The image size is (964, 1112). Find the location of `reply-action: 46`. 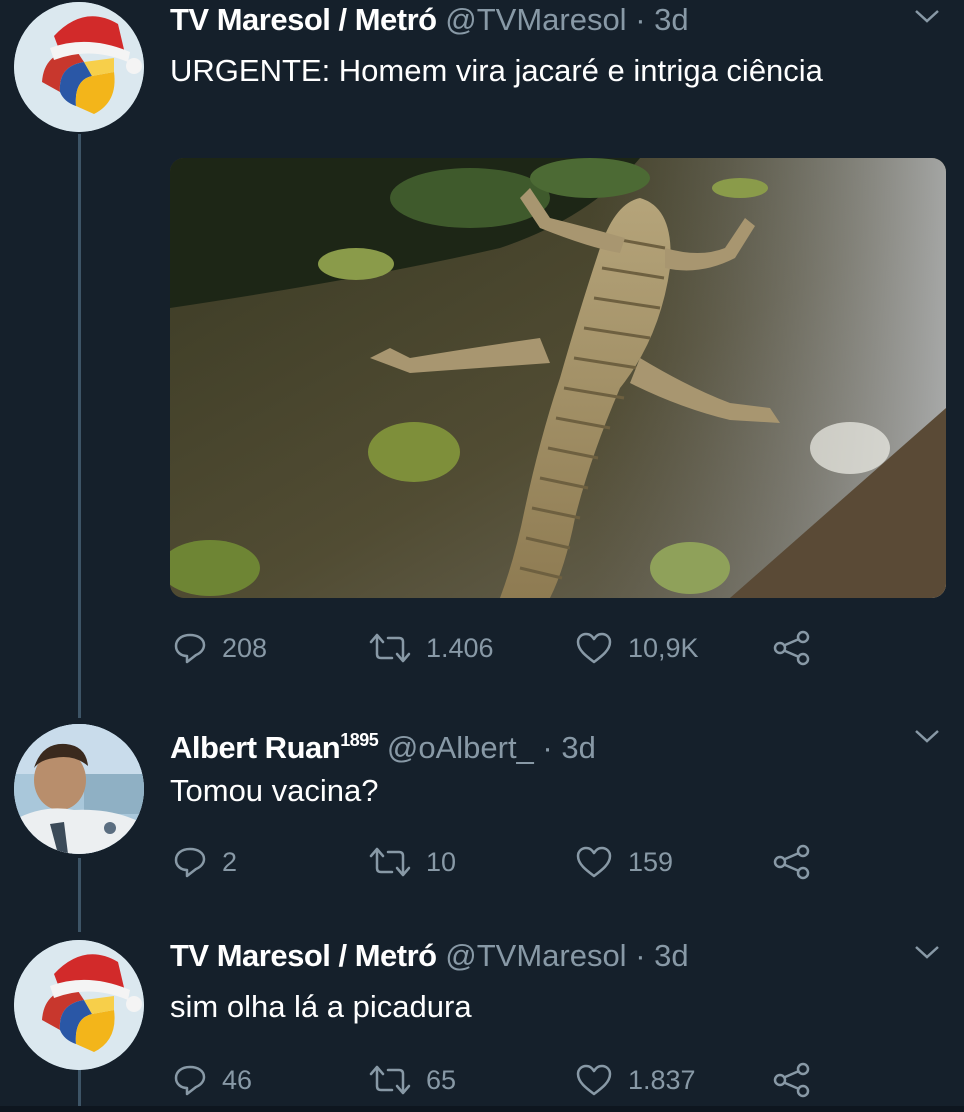

reply-action: 46 is located at coordinates (212, 1080).